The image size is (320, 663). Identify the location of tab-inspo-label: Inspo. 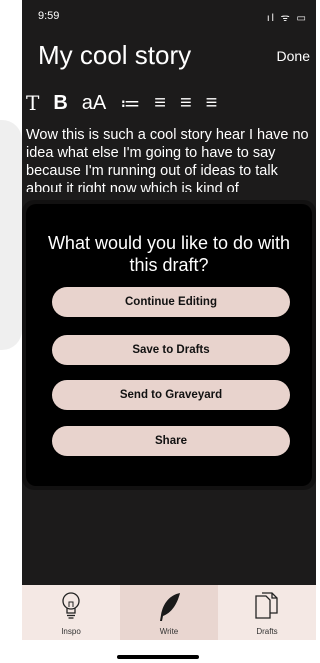
(71, 631).